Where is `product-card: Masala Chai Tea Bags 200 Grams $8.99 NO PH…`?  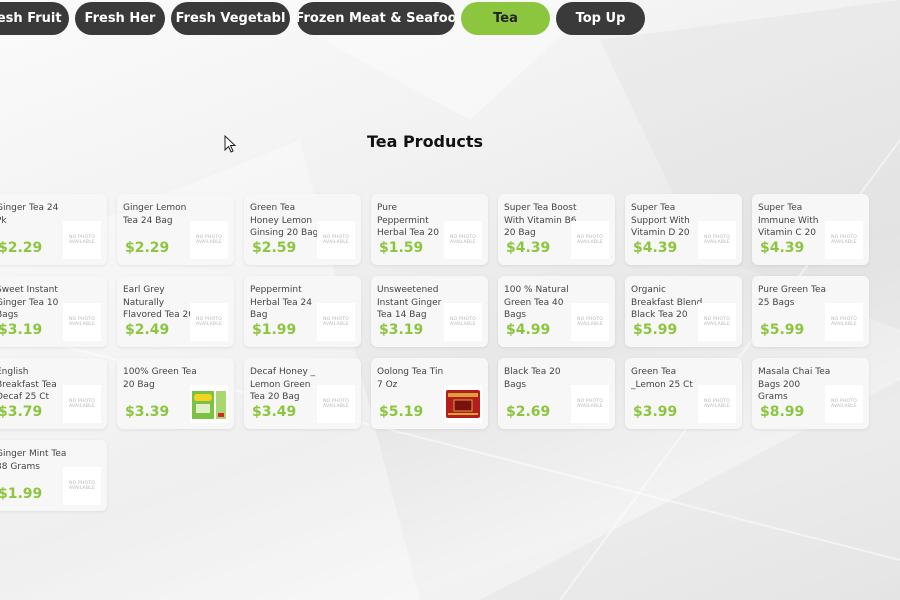
product-card: Masala Chai Tea Bags 200 Grams $8.99 NO PH… is located at coordinates (810, 393).